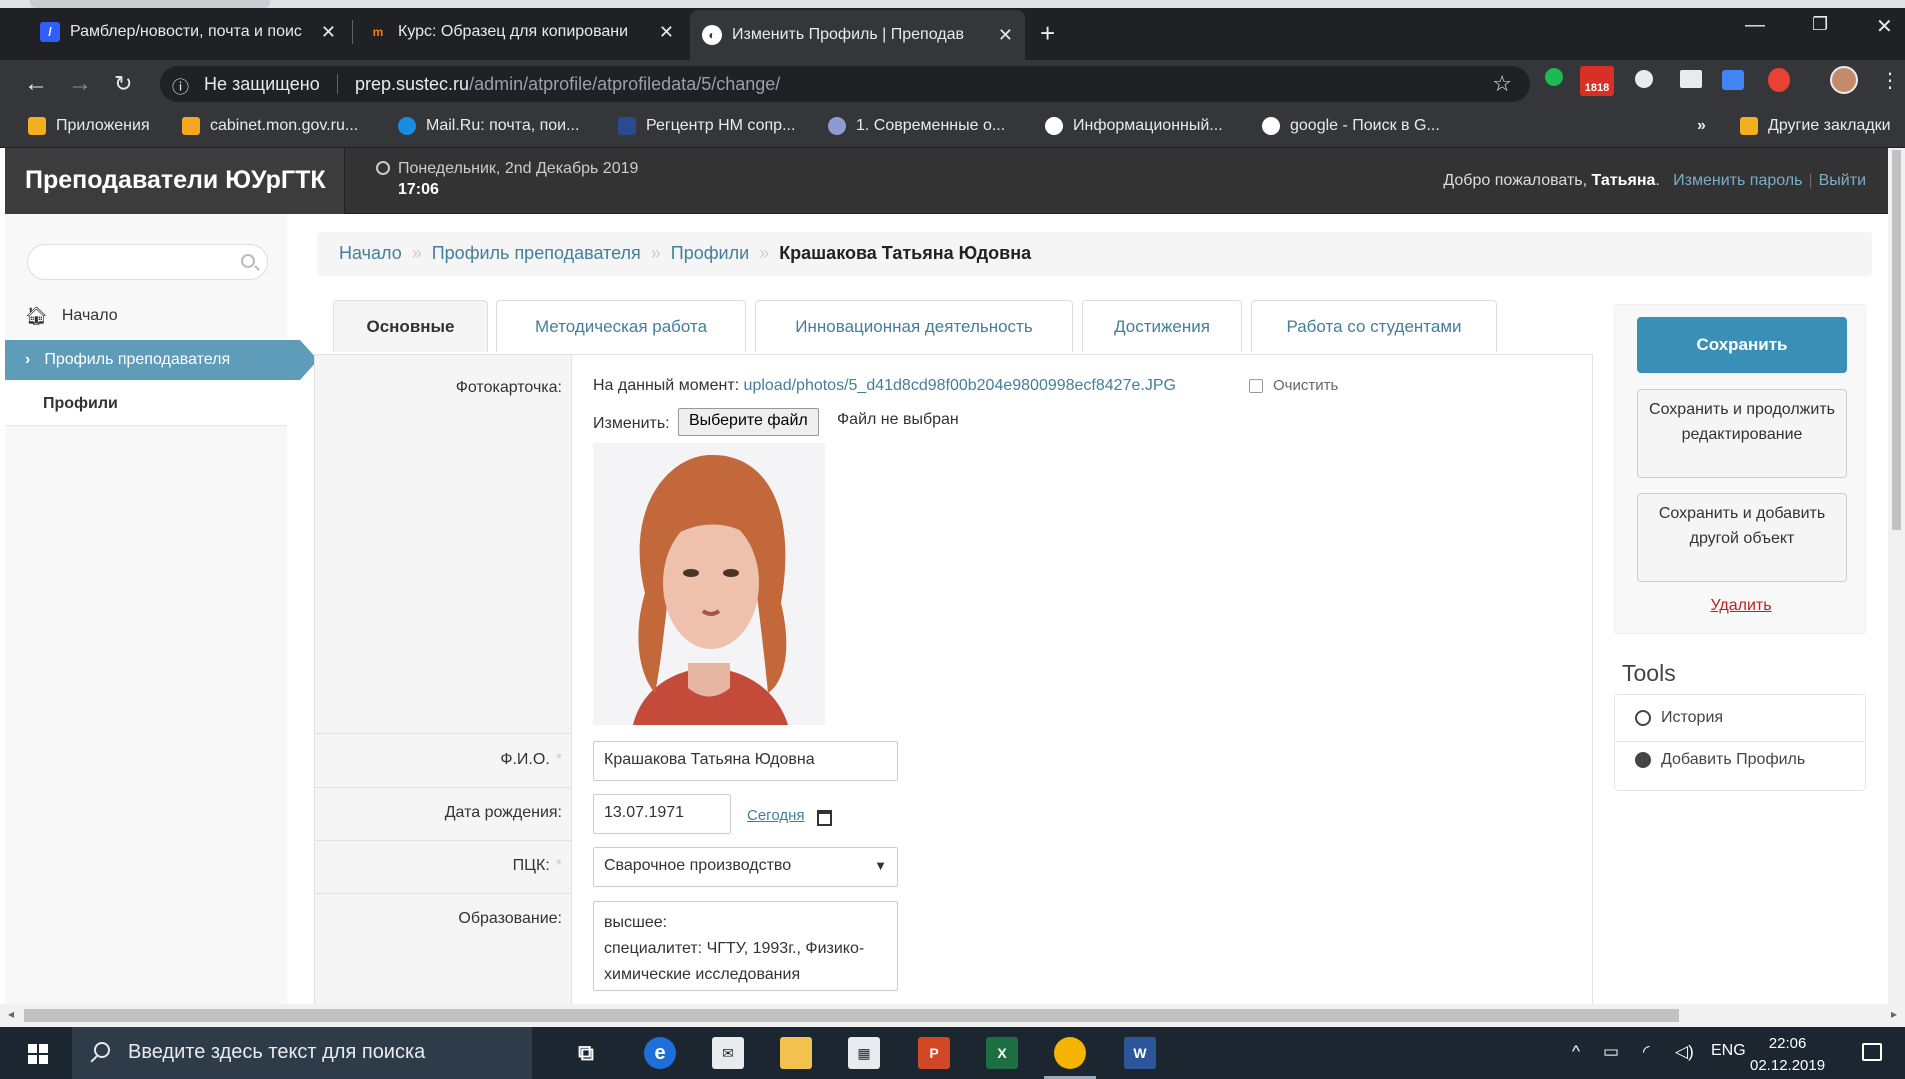  What do you see at coordinates (89, 126) in the screenshot?
I see `bookmark-apps: Приложения` at bounding box center [89, 126].